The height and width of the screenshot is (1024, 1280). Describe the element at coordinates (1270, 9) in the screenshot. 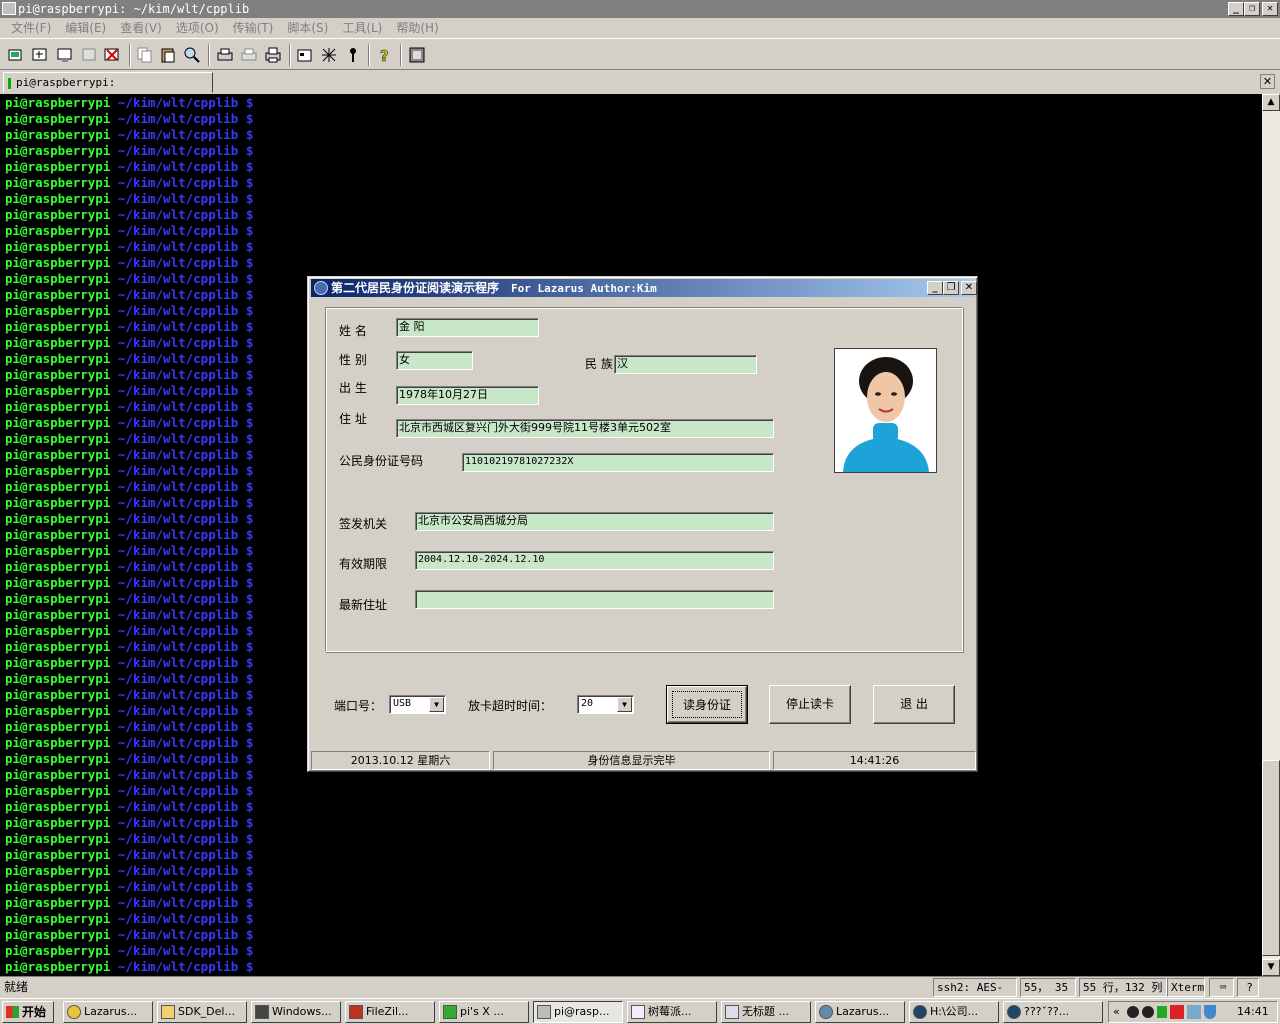

I see `close-button: ✕` at that location.